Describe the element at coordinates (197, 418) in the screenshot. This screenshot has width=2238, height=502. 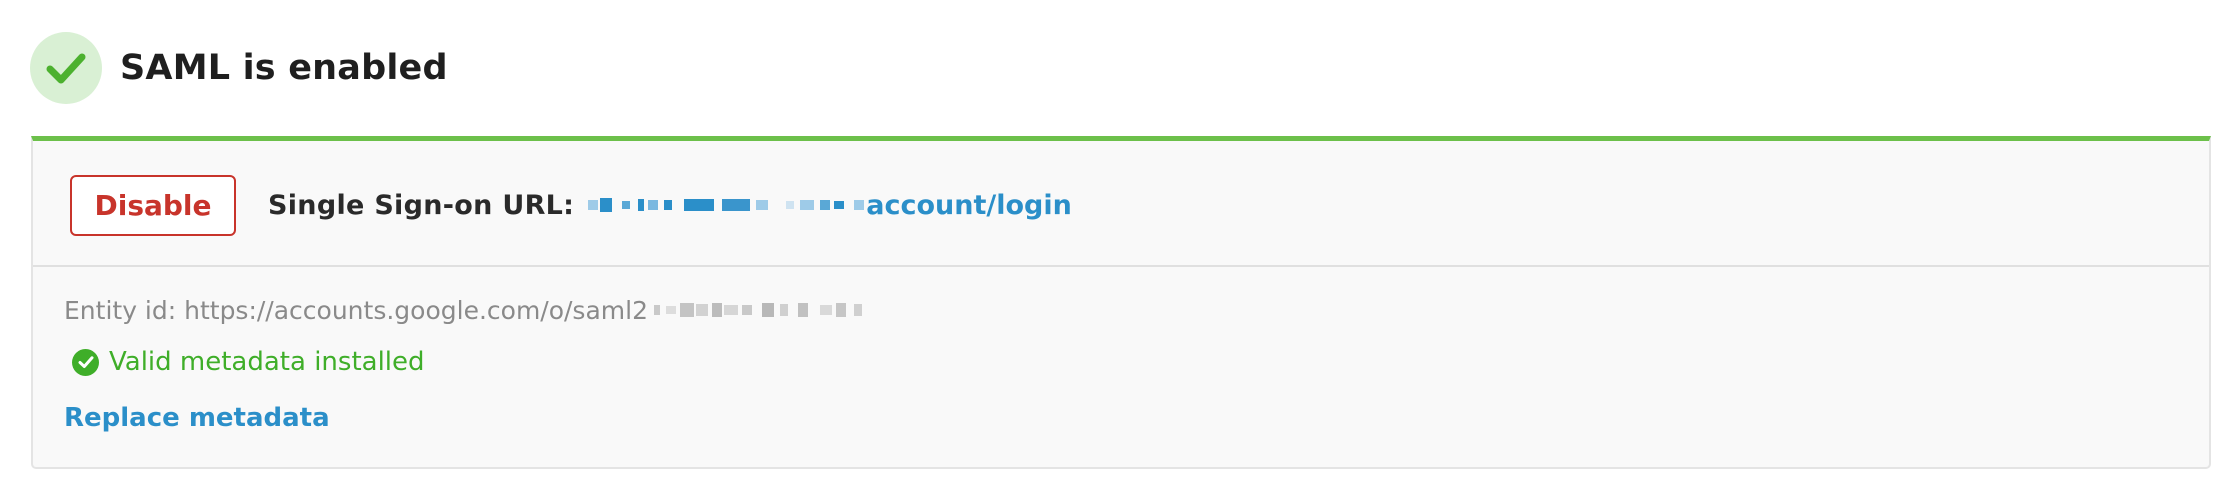
I see `replace-metadata-link: Replace metadata` at that location.